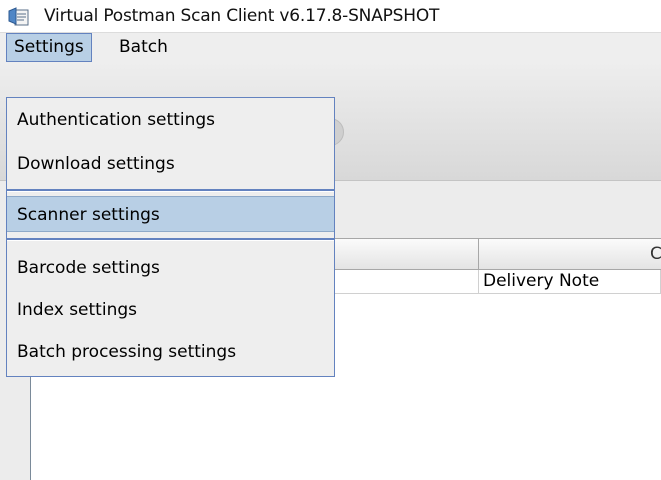  What do you see at coordinates (170, 214) in the screenshot?
I see `menu-item-scanner-settings: Scanner settings` at bounding box center [170, 214].